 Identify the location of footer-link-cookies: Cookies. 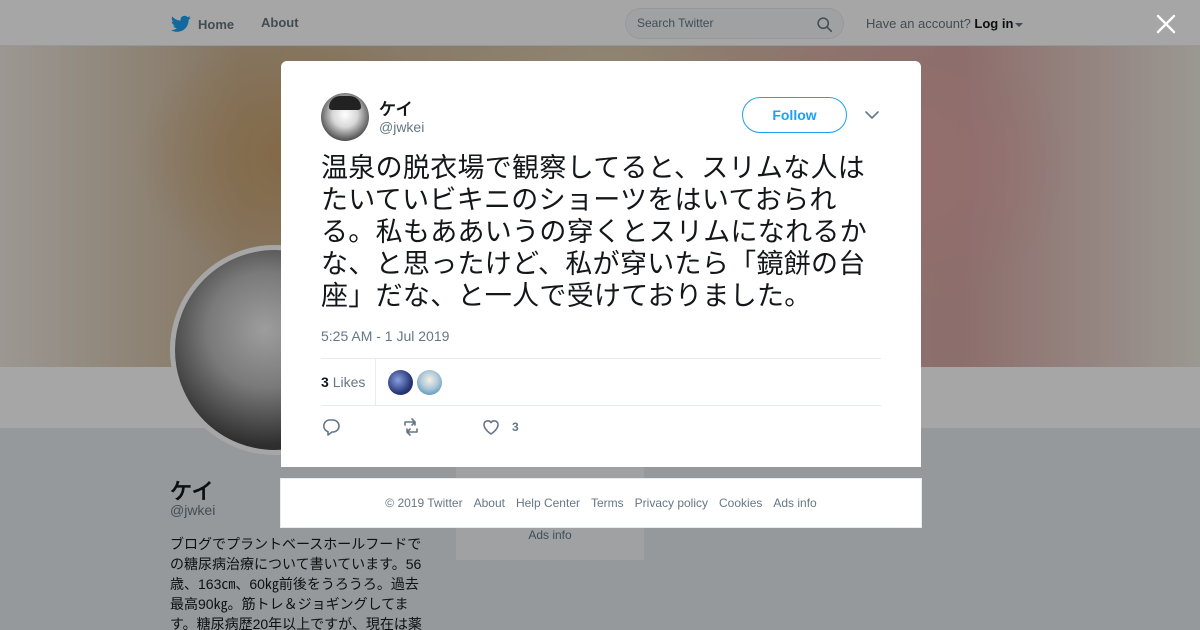
(740, 503).